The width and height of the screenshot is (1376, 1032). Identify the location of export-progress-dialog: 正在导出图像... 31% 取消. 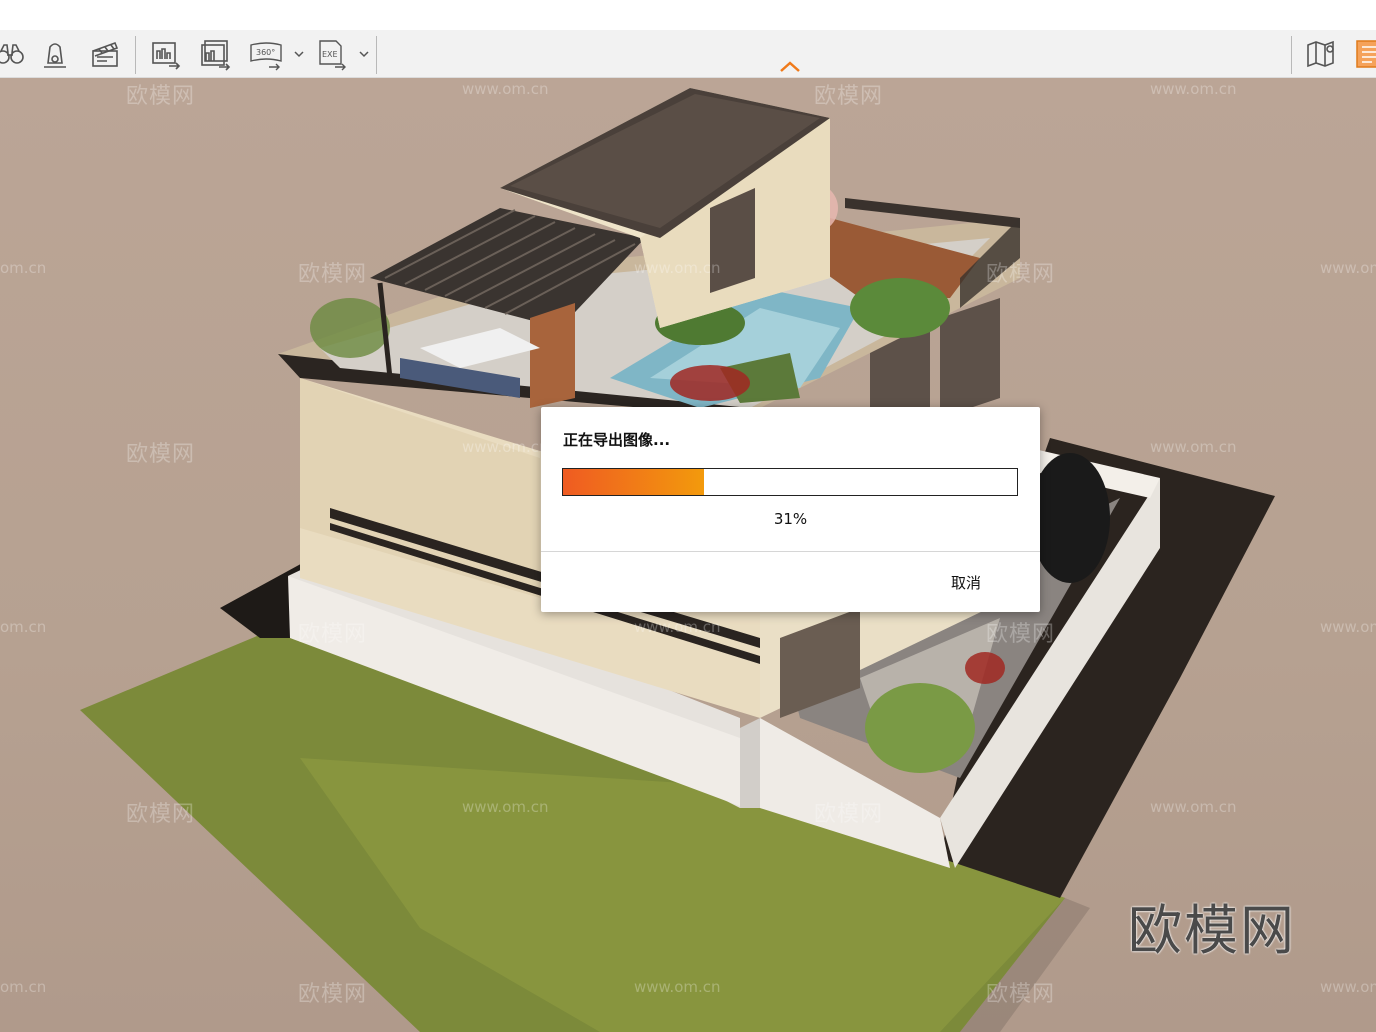
(790, 509).